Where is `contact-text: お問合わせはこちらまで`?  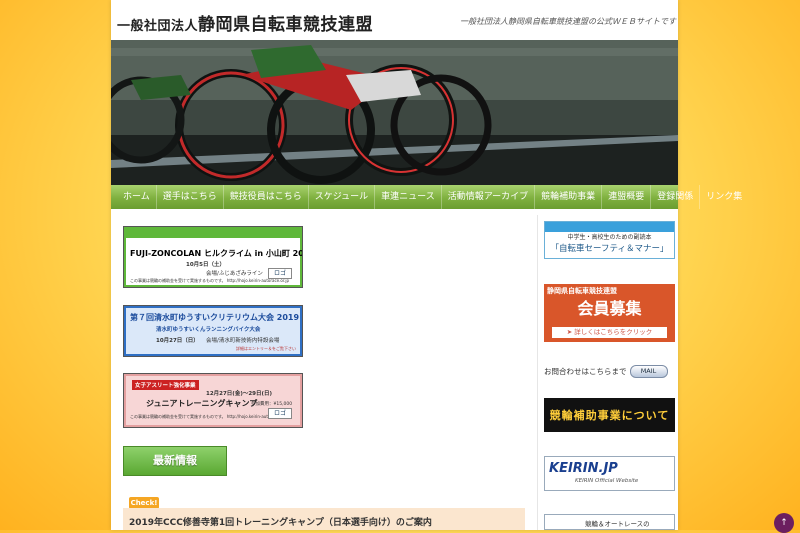 contact-text: お問合わせはこちらまで is located at coordinates (585, 371).